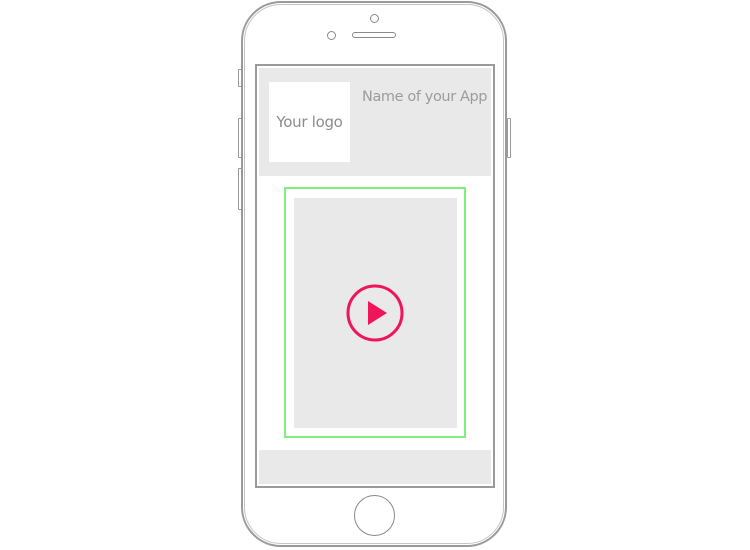  Describe the element at coordinates (425, 97) in the screenshot. I see `app-name: Name of your App` at that location.